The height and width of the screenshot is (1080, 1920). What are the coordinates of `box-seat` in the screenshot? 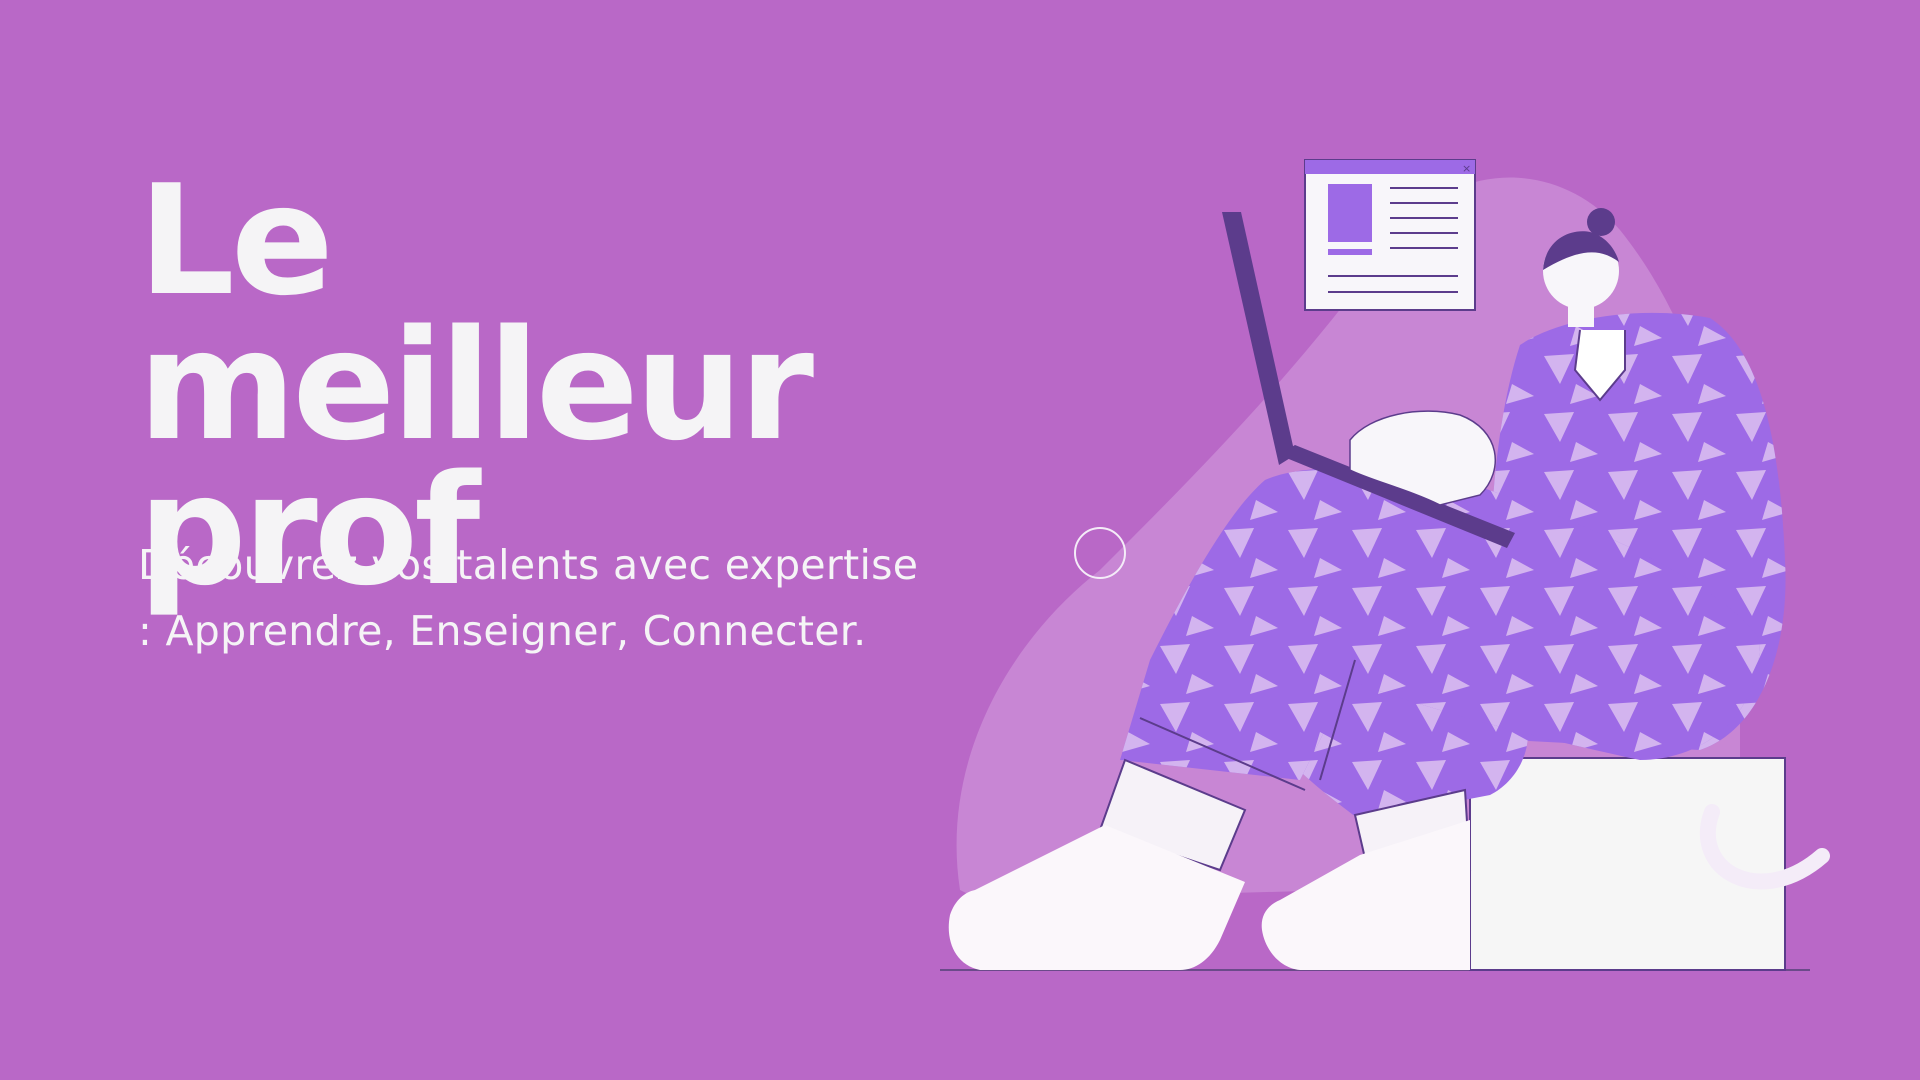 It's located at (1627, 864).